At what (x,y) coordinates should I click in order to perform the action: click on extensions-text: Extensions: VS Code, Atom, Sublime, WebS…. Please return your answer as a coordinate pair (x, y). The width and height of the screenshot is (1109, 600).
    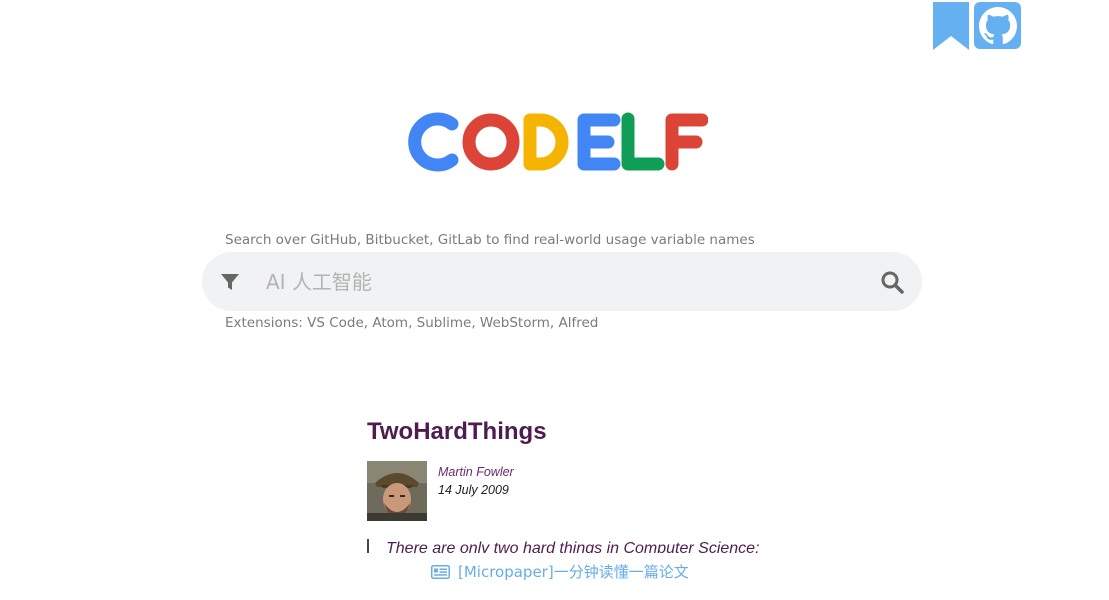
    Looking at the image, I should click on (412, 323).